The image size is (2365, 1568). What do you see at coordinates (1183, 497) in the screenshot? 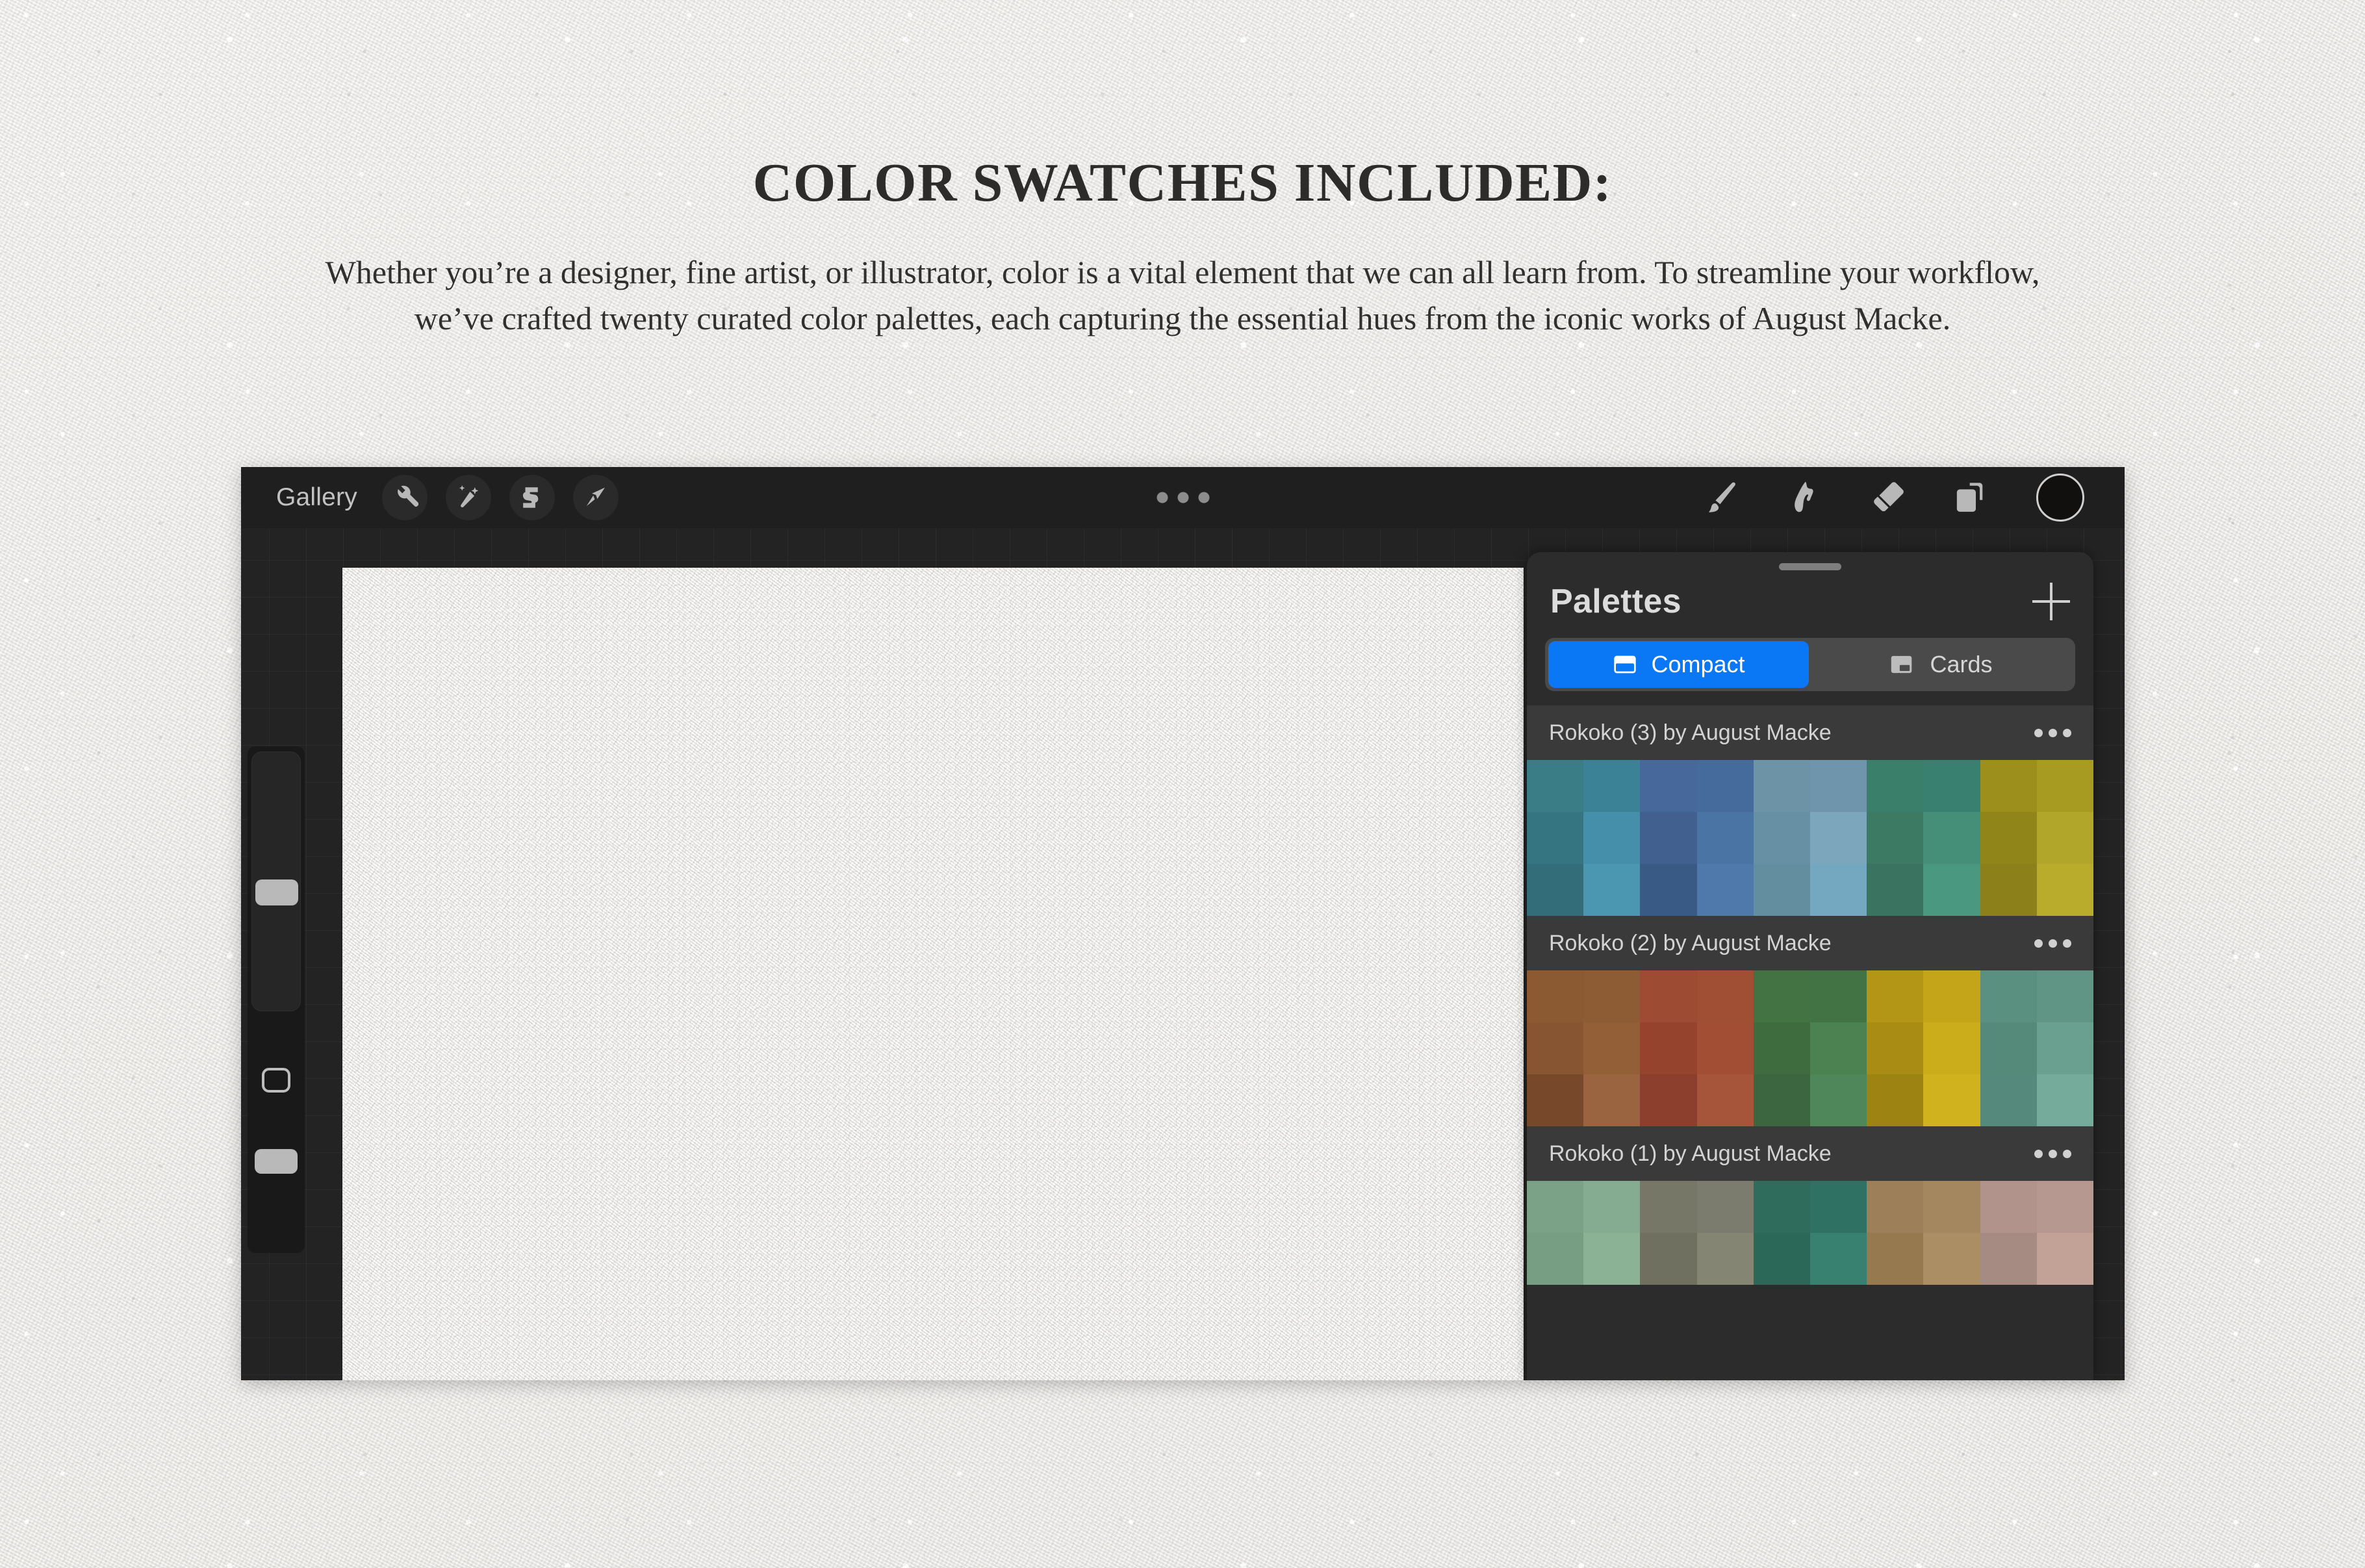
I see `more-options-icon` at bounding box center [1183, 497].